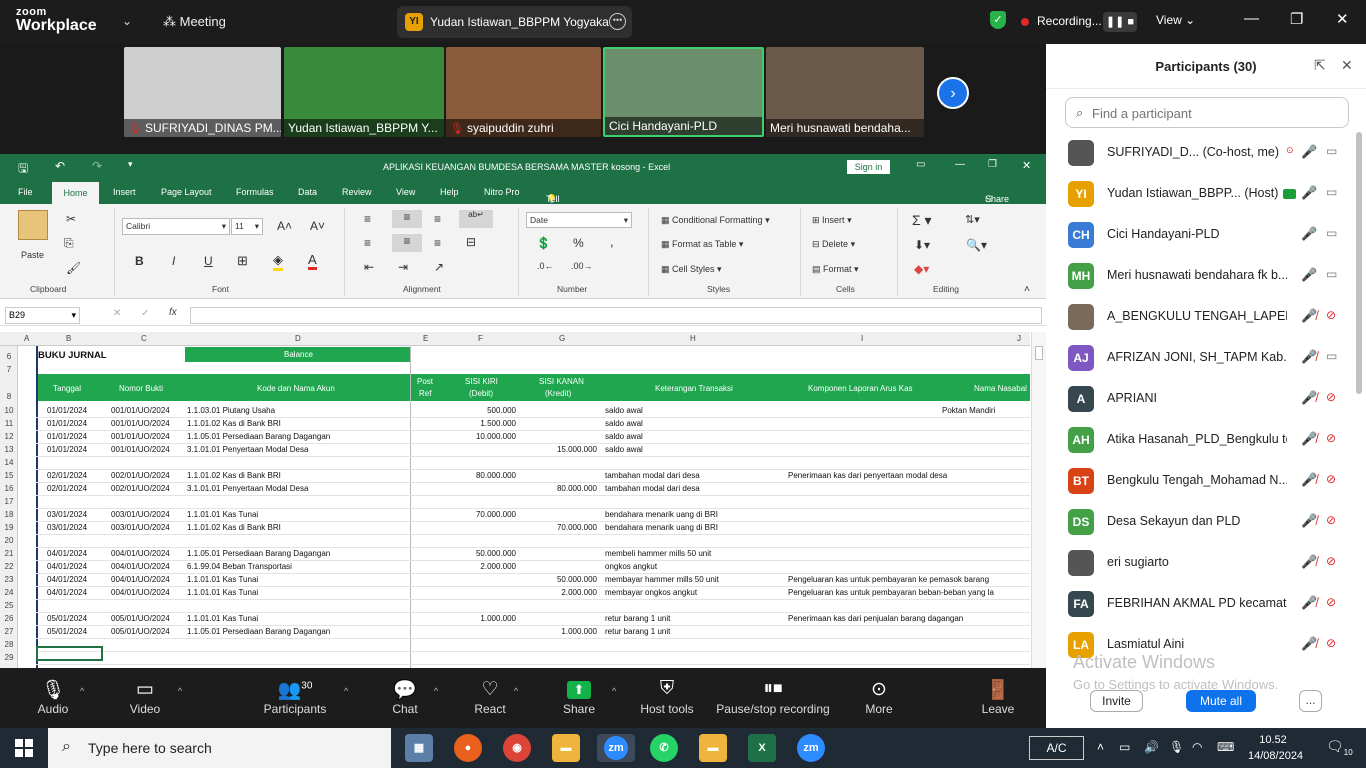  Describe the element at coordinates (545, 266) in the screenshot. I see `increase-decimal-icon: .0←` at that location.